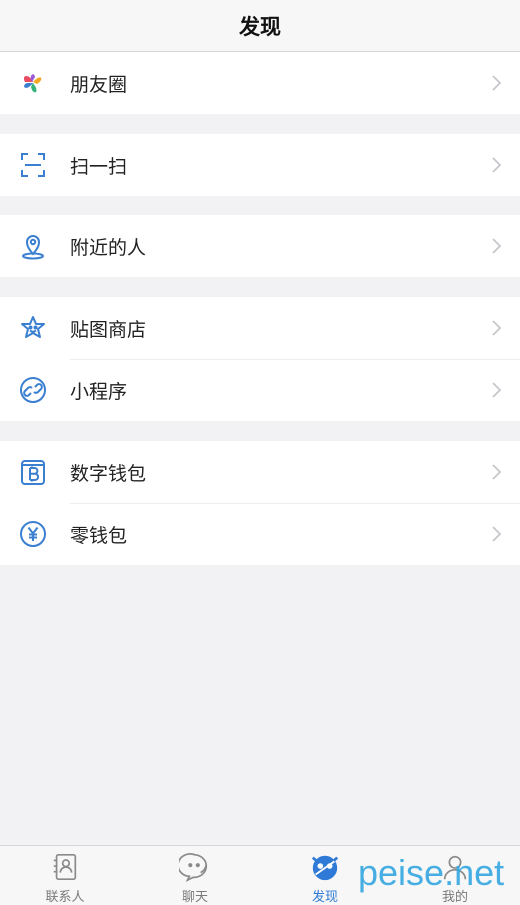 This screenshot has width=520, height=905. I want to click on bitcoin-wallet-icon, so click(33, 472).